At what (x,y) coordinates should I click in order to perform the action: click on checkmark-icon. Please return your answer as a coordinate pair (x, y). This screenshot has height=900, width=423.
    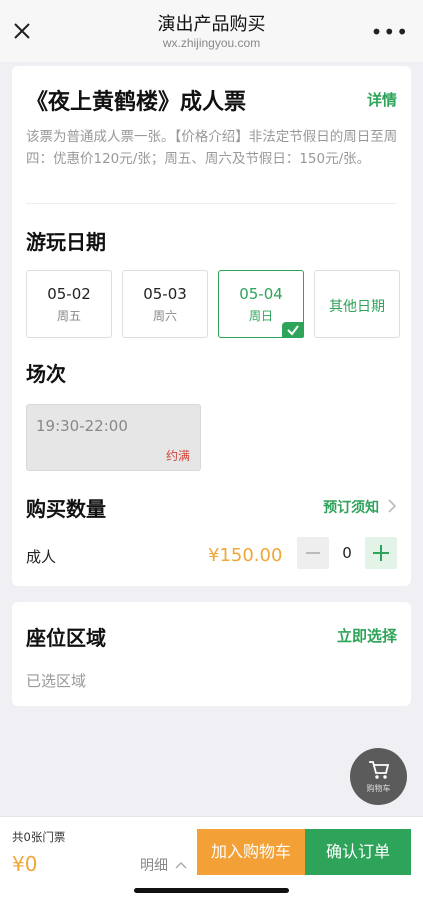
    Looking at the image, I should click on (293, 330).